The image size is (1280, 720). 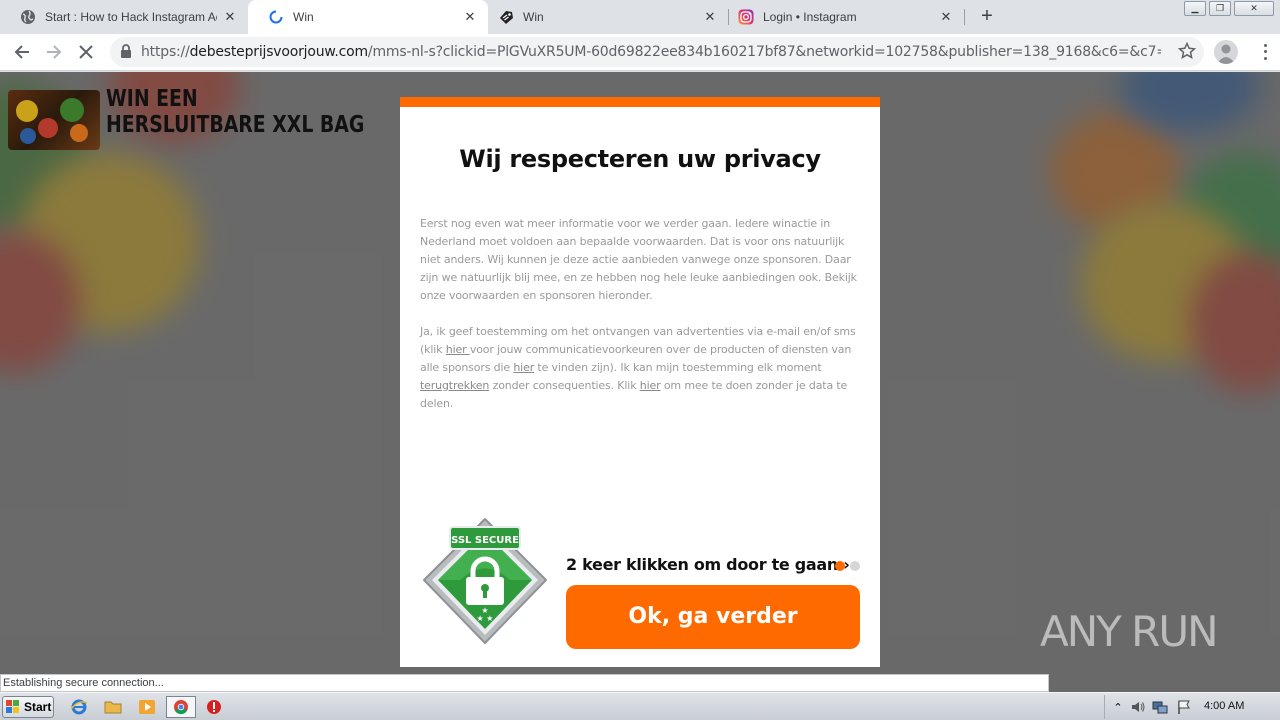 I want to click on link-hier-preferences: hier, so click(x=458, y=349).